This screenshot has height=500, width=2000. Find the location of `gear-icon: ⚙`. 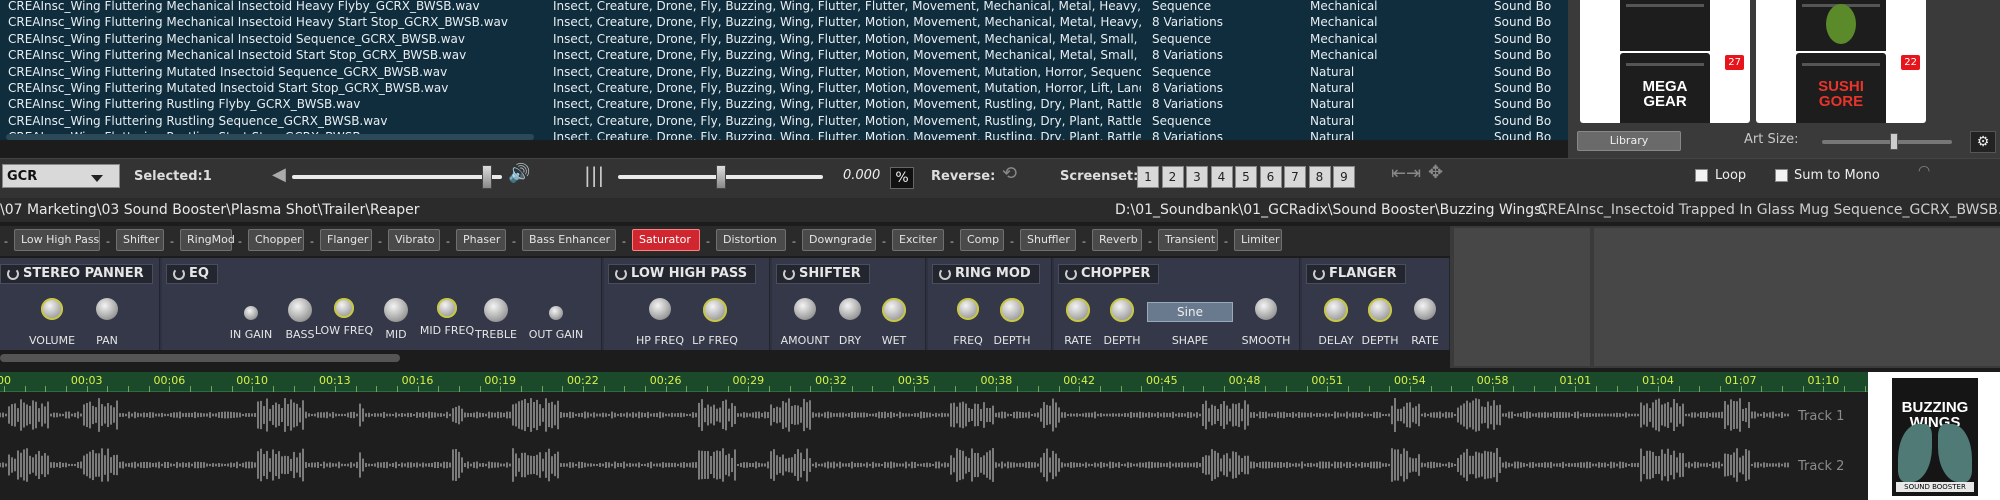

gear-icon: ⚙ is located at coordinates (1983, 142).